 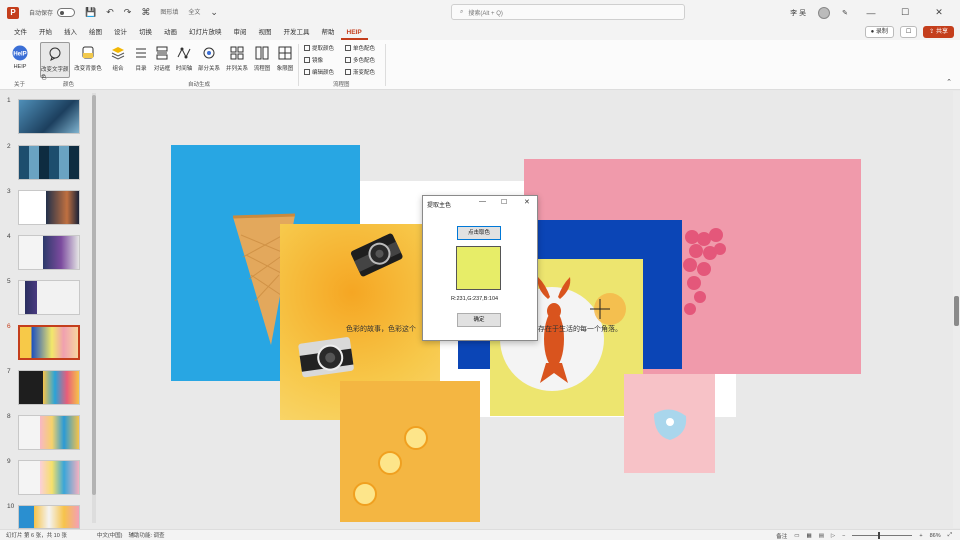 What do you see at coordinates (364, 49) in the screenshot?
I see `mono-palette-label: 单色配色` at bounding box center [364, 49].